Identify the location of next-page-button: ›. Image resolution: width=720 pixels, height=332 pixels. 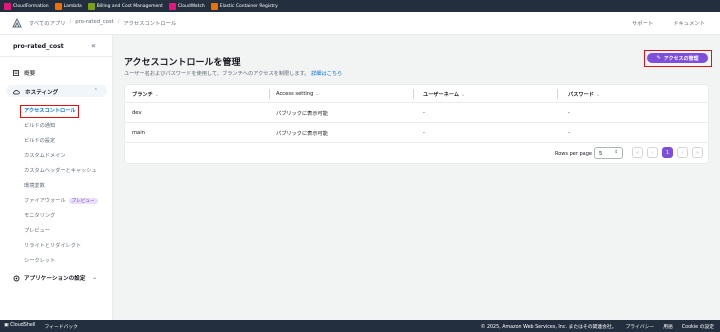
(682, 152).